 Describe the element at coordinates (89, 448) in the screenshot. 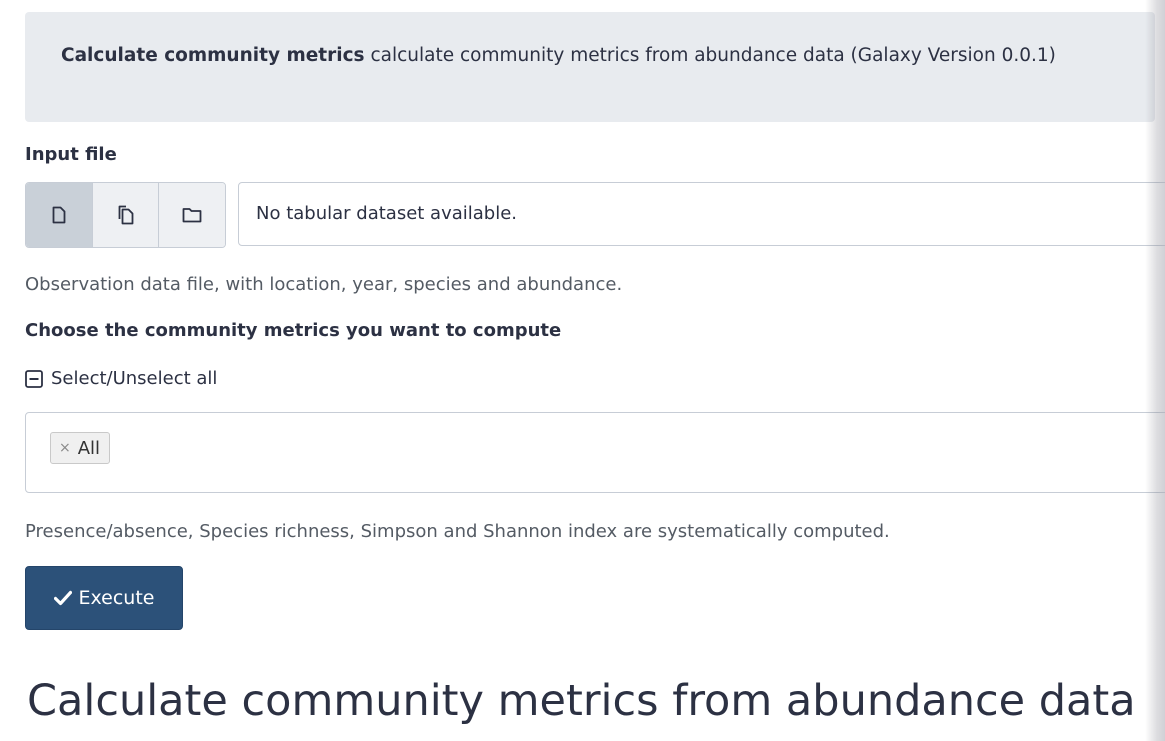

I see `chip-label: All` at that location.